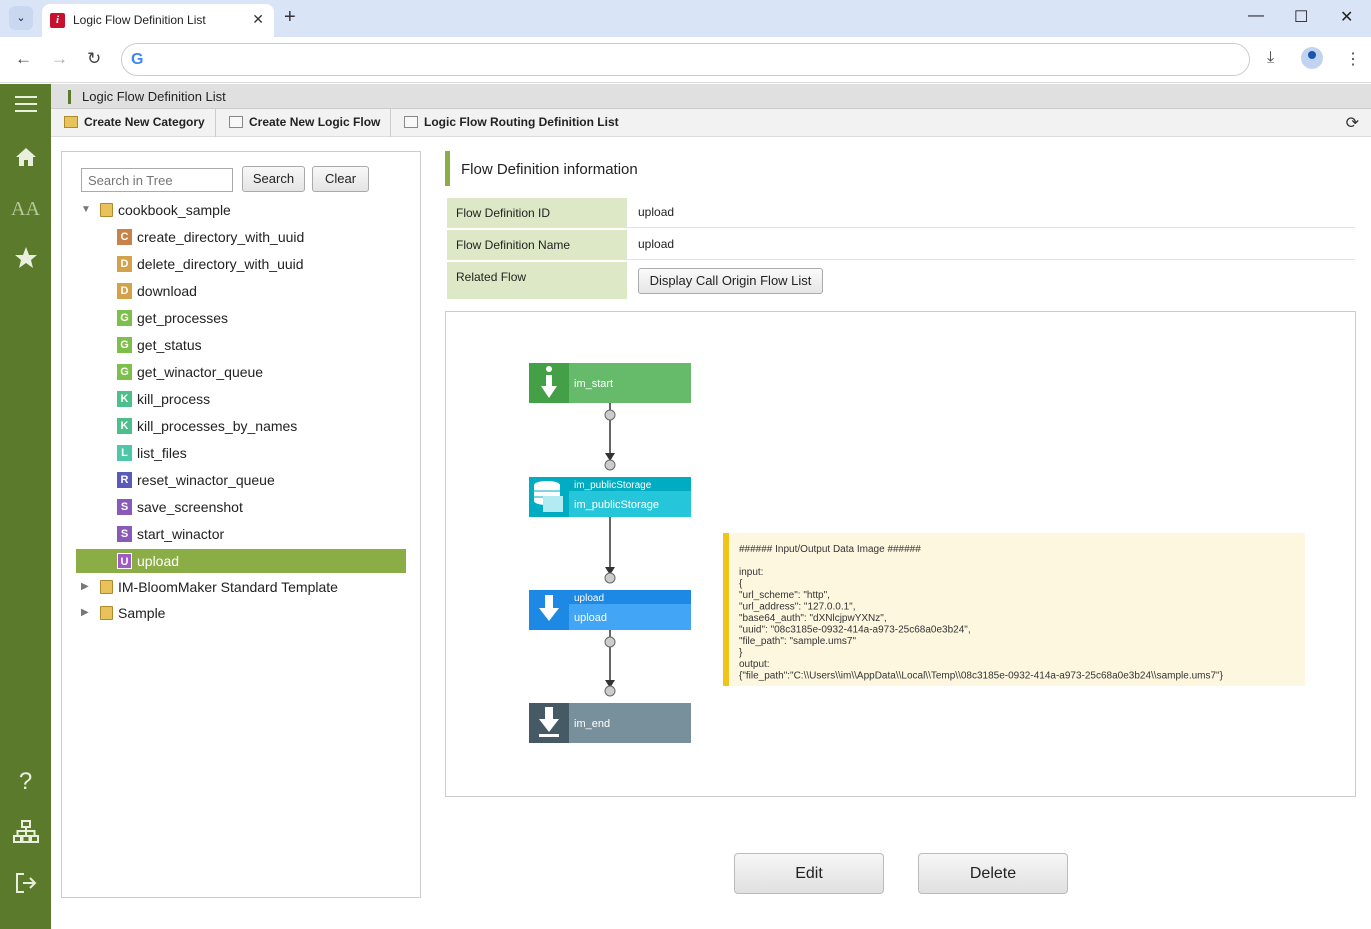 This screenshot has width=1371, height=929. What do you see at coordinates (593, 384) in the screenshot?
I see `node-title: im_start` at bounding box center [593, 384].